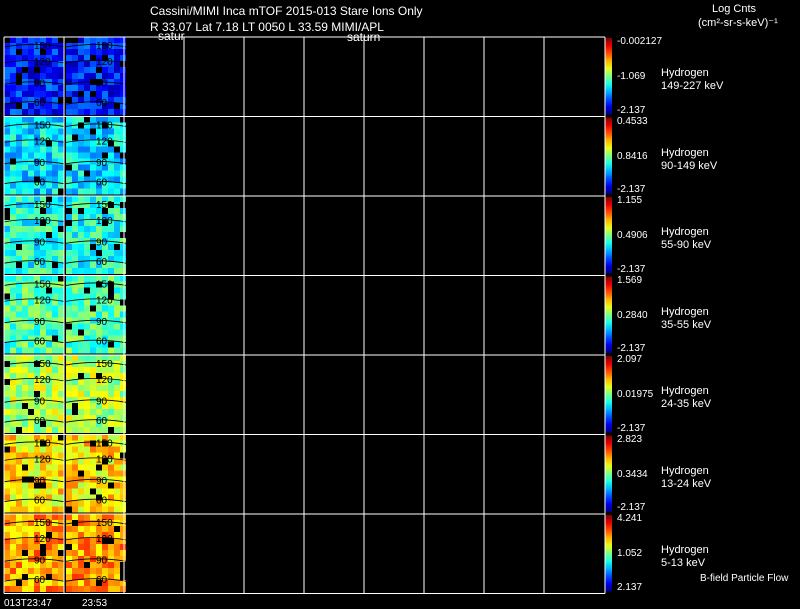 Image resolution: width=800 pixels, height=609 pixels. What do you see at coordinates (102, 560) in the screenshot?
I see `pitch-angle-label: 90` at bounding box center [102, 560].